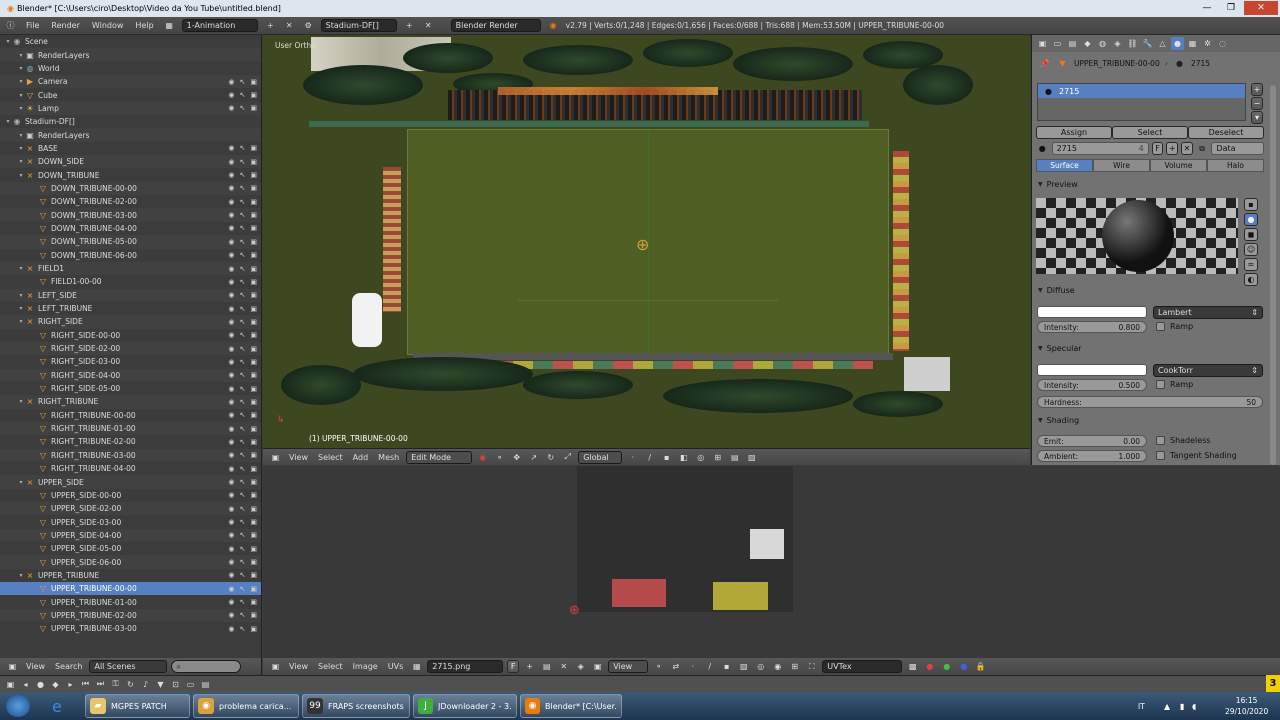  What do you see at coordinates (130, 509) in the screenshot?
I see `outliner-row: ▽ UPPER_SIDE-02-00 ◉ ↖ ▣` at bounding box center [130, 509].